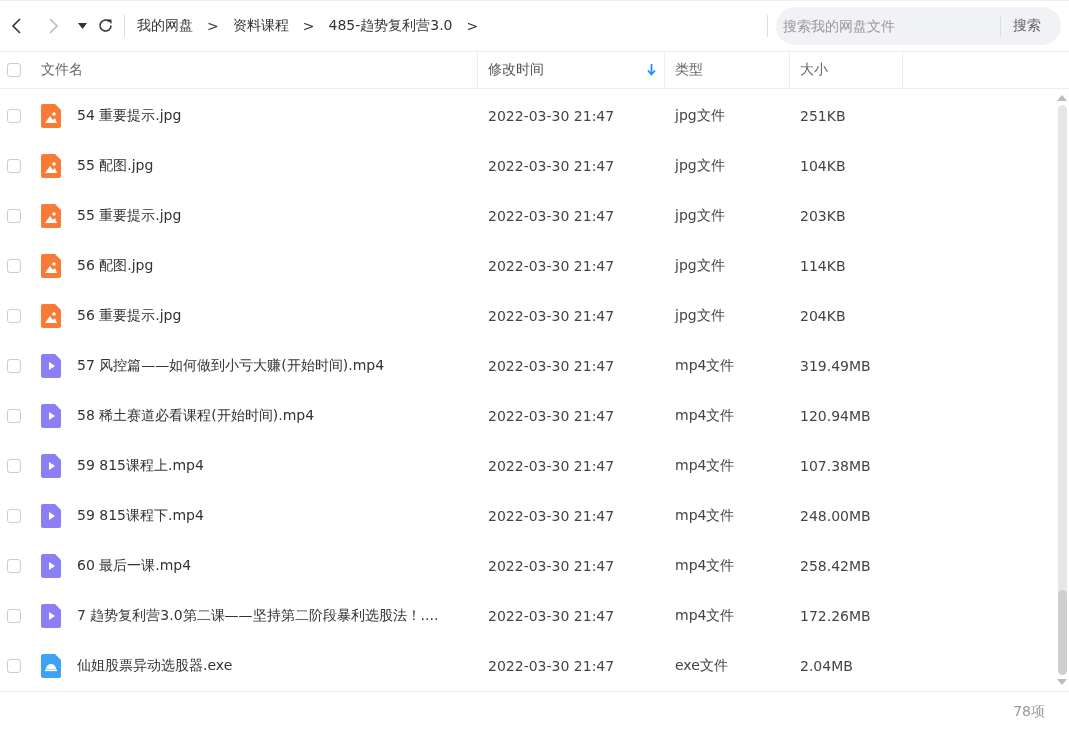  What do you see at coordinates (835, 366) in the screenshot?
I see `file-size: 319.49MB` at bounding box center [835, 366].